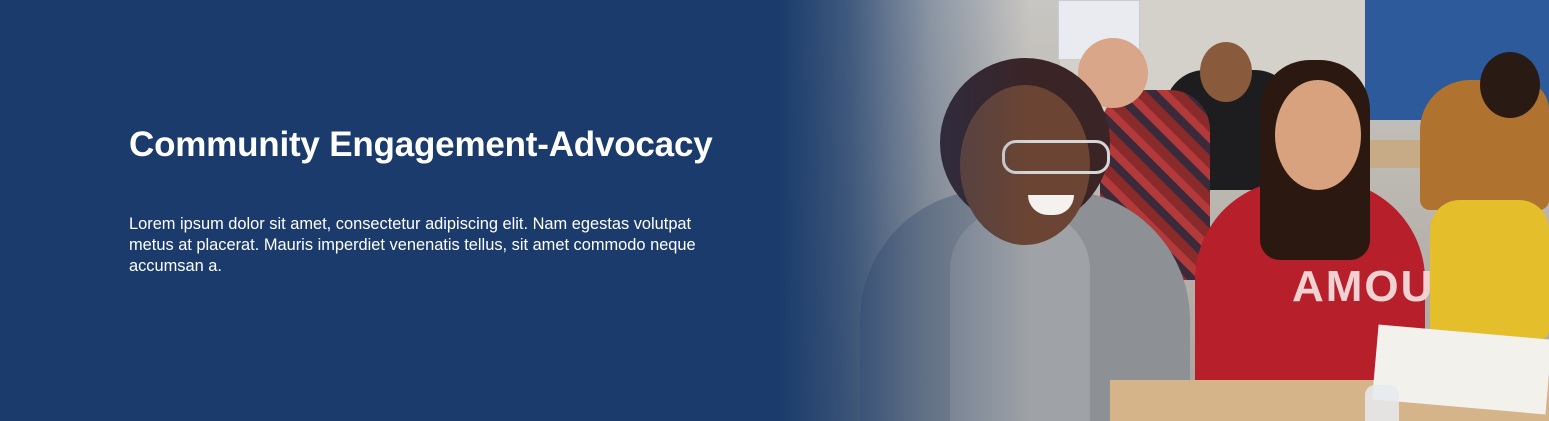 The height and width of the screenshot is (421, 1549). Describe the element at coordinates (1489, 270) in the screenshot. I see `photo-yellow-backpack` at that location.